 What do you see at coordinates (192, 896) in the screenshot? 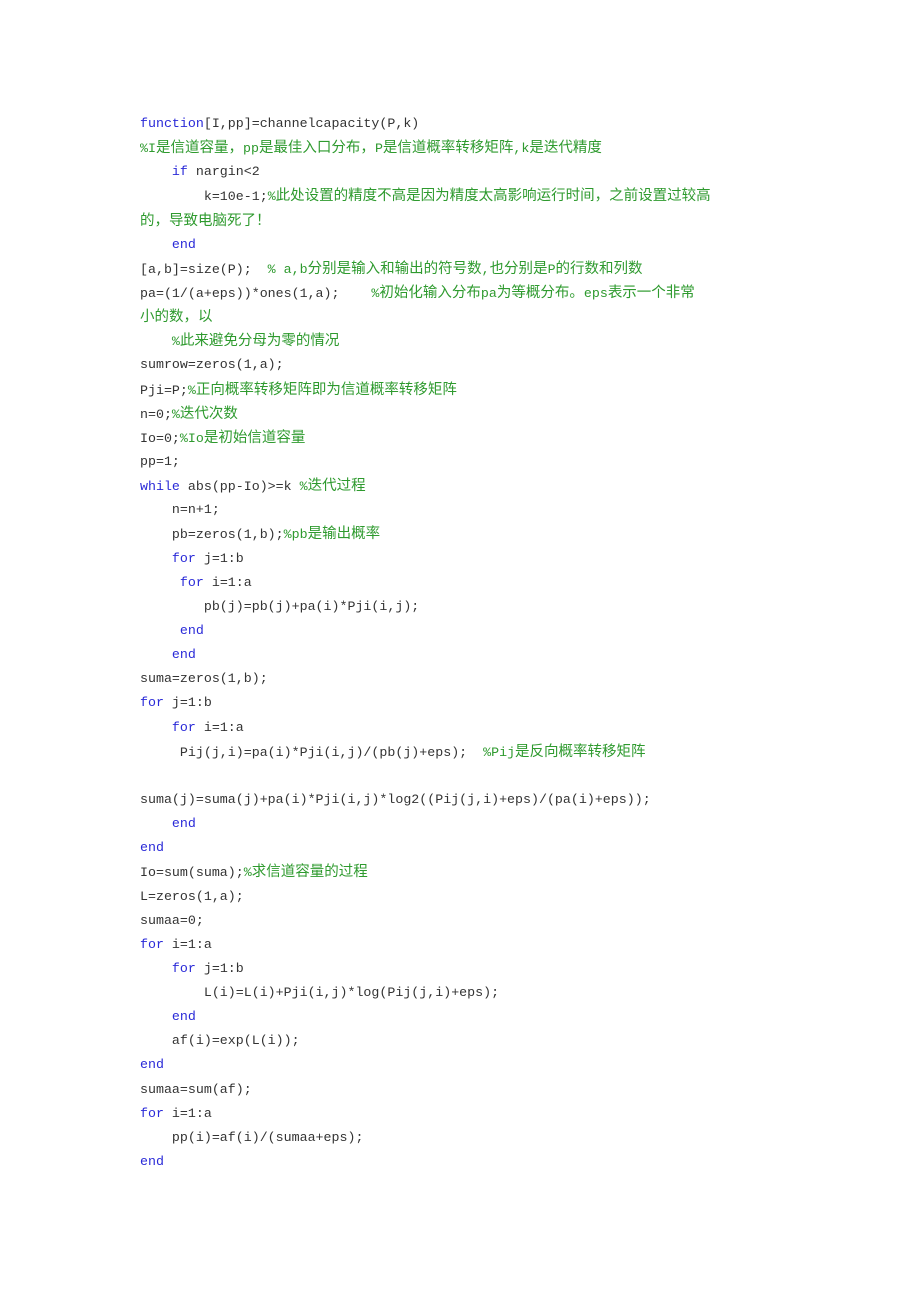
I see `code-text: L=zeros(1,a);` at bounding box center [192, 896].